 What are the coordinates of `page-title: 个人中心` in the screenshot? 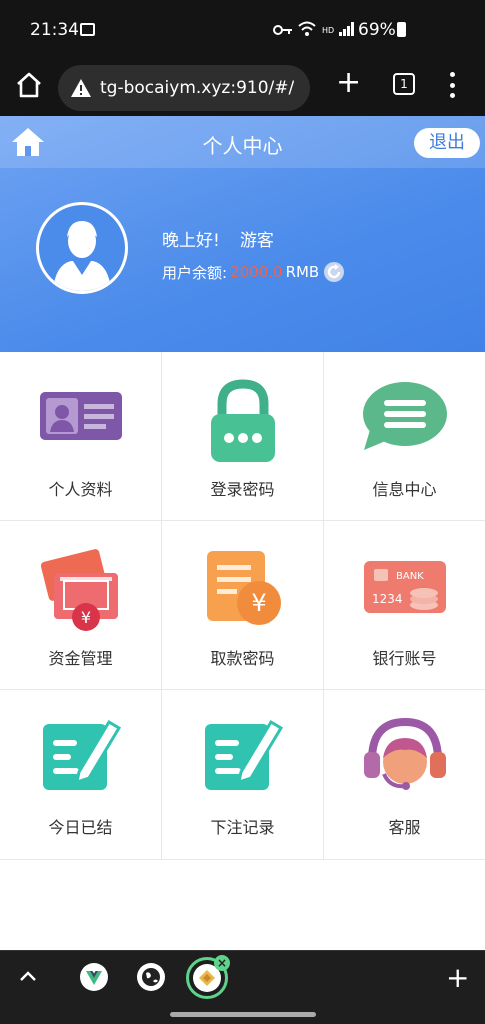 It's located at (242, 146).